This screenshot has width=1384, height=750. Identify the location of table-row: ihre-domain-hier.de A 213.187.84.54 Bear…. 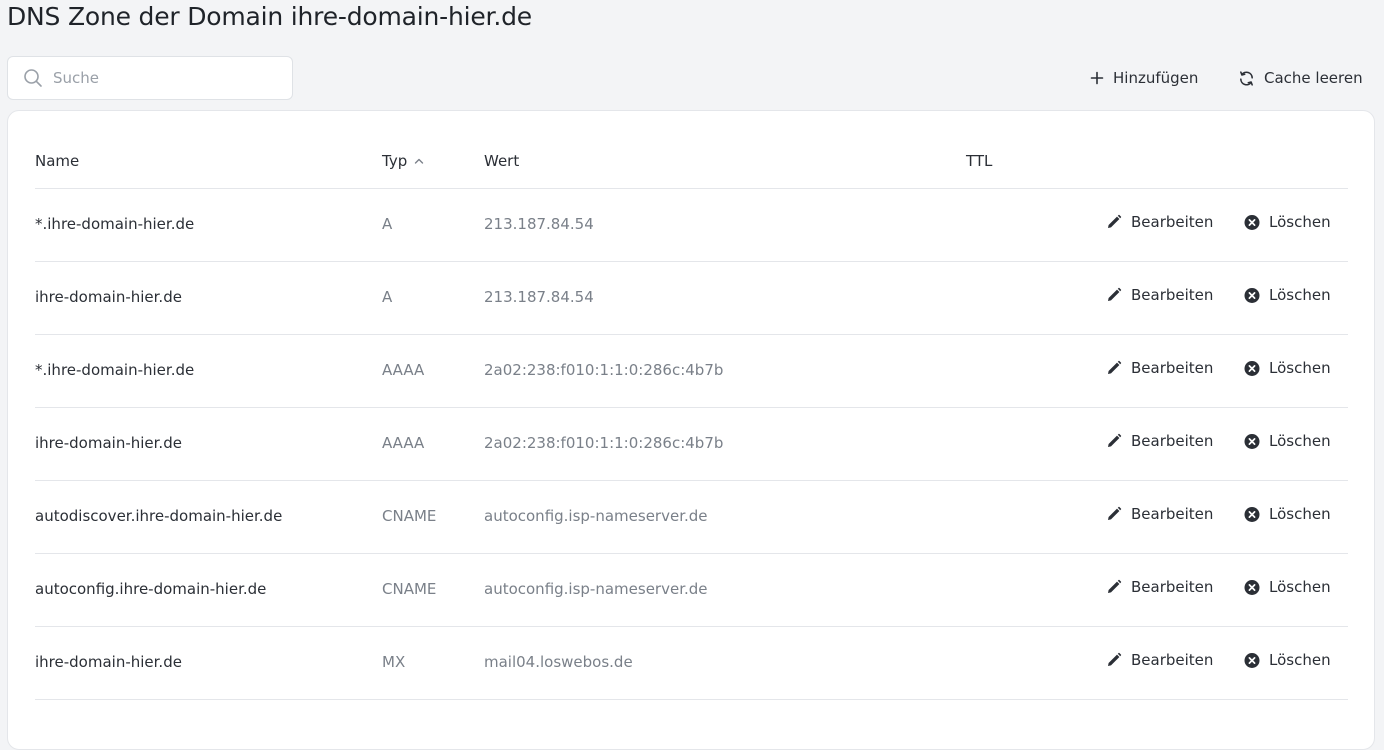
(691, 298).